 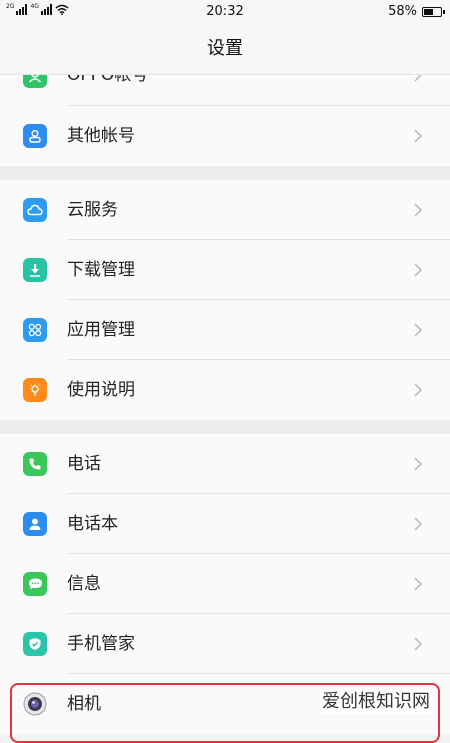 What do you see at coordinates (35, 704) in the screenshot?
I see `camera-icon` at bounding box center [35, 704].